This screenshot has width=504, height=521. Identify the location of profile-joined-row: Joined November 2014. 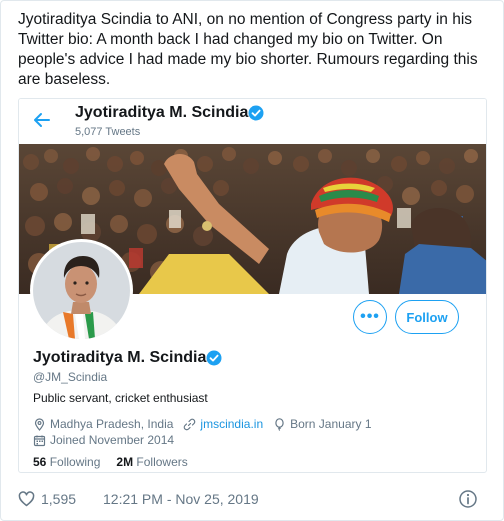
(108, 440).